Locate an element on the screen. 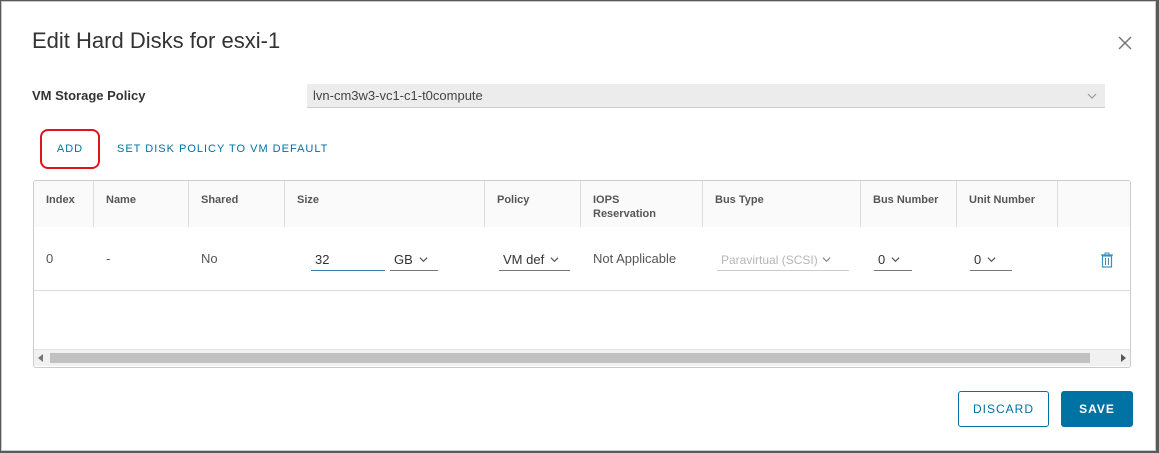 Image resolution: width=1159 pixels, height=453 pixels. table-row: 0 - No Not Applicable is located at coordinates (582, 259).